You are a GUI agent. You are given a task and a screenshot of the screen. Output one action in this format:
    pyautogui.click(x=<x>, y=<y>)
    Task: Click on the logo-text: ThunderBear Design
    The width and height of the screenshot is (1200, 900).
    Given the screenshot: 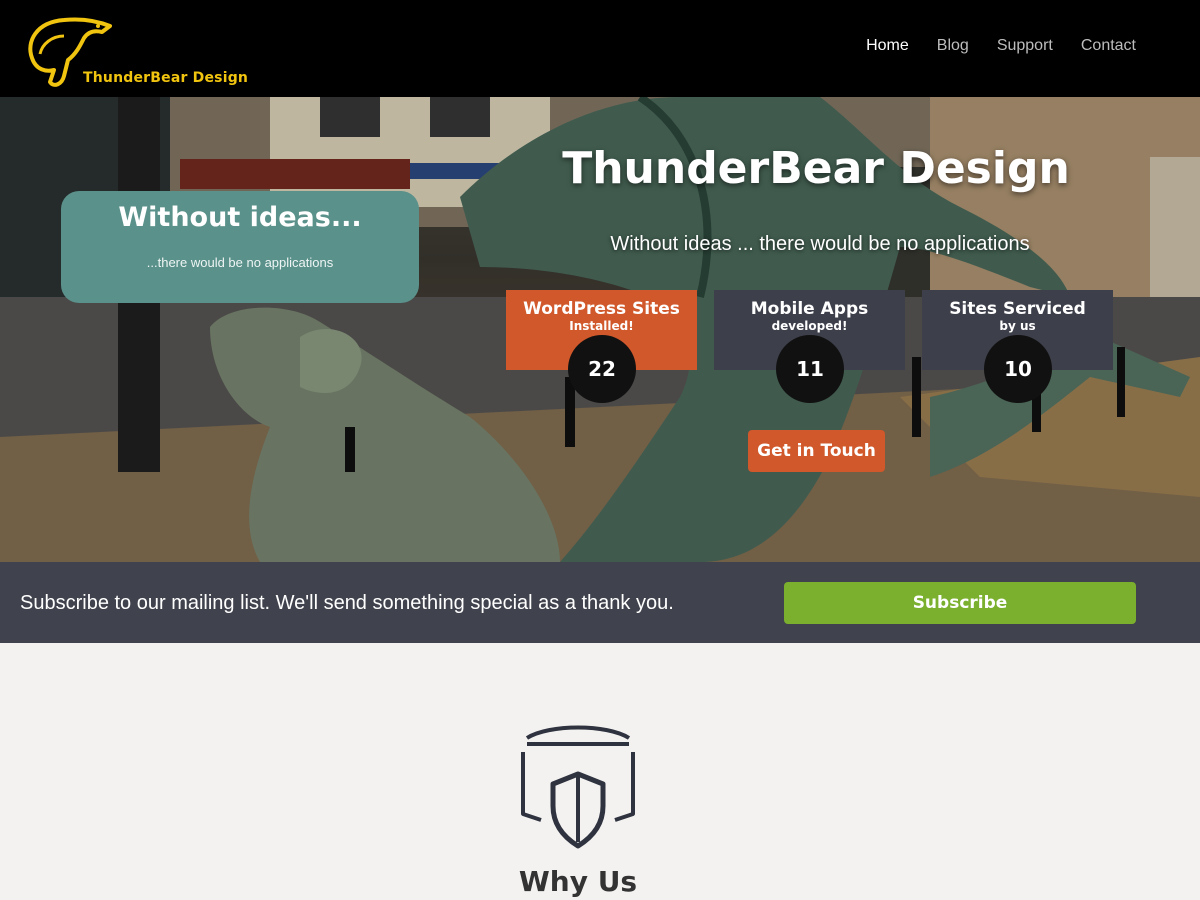 What is the action you would take?
    pyautogui.click(x=166, y=78)
    